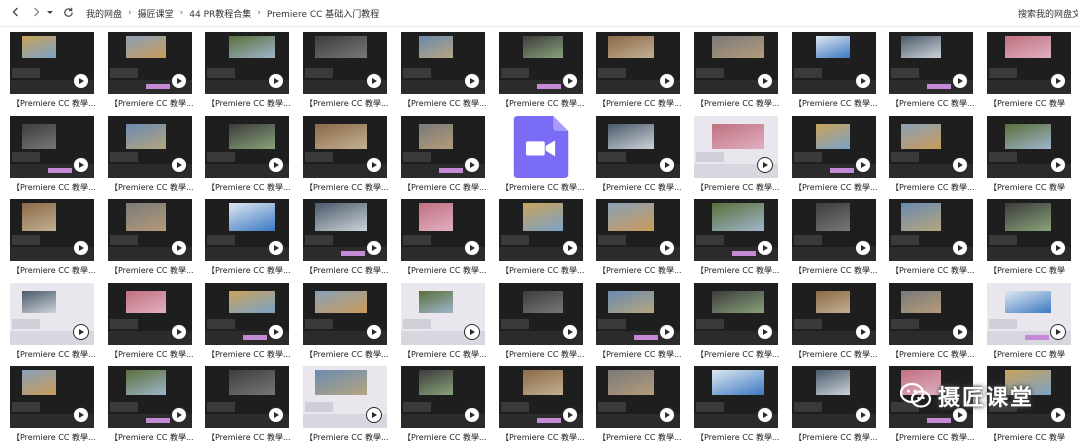  Describe the element at coordinates (104, 13) in the screenshot. I see `breadcrumb-item: 我的网盘` at that location.